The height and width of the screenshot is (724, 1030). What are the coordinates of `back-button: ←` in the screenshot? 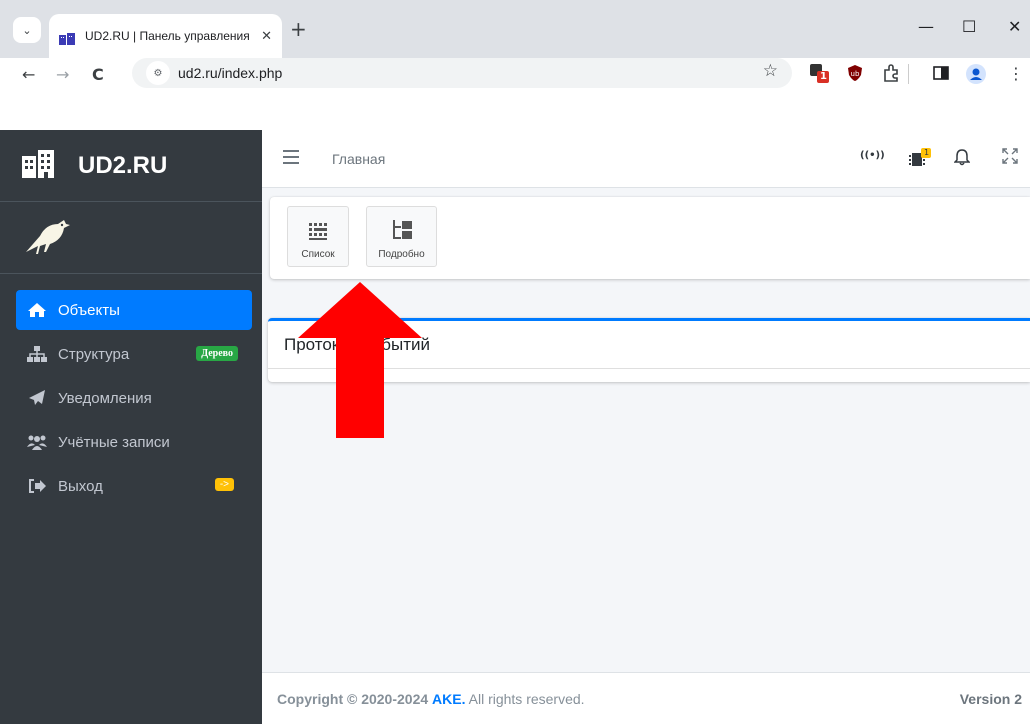 It's located at (28, 75).